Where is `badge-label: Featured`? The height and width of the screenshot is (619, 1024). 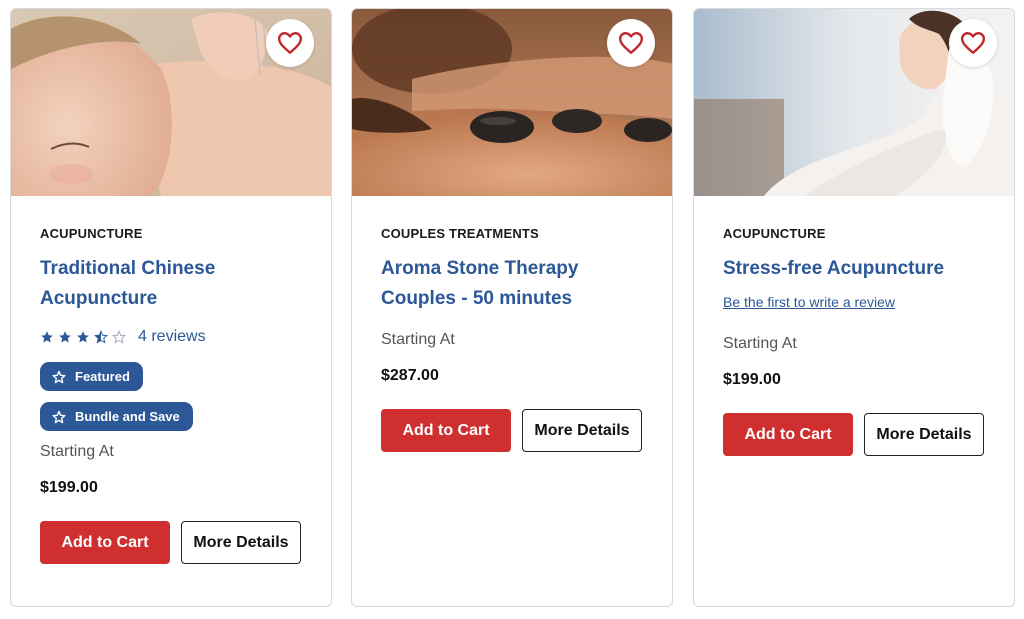 badge-label: Featured is located at coordinates (102, 376).